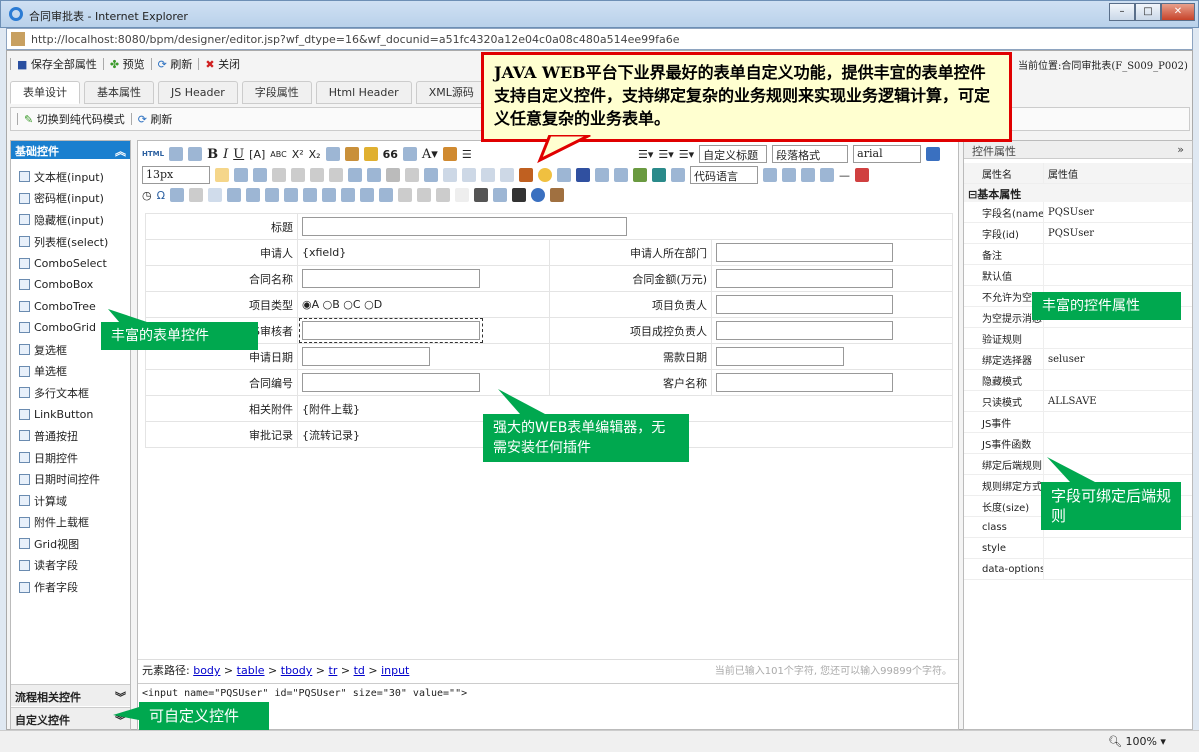 The image size is (1199, 752). Describe the element at coordinates (222, 64) in the screenshot. I see `close-button: ✖ 关闭` at that location.